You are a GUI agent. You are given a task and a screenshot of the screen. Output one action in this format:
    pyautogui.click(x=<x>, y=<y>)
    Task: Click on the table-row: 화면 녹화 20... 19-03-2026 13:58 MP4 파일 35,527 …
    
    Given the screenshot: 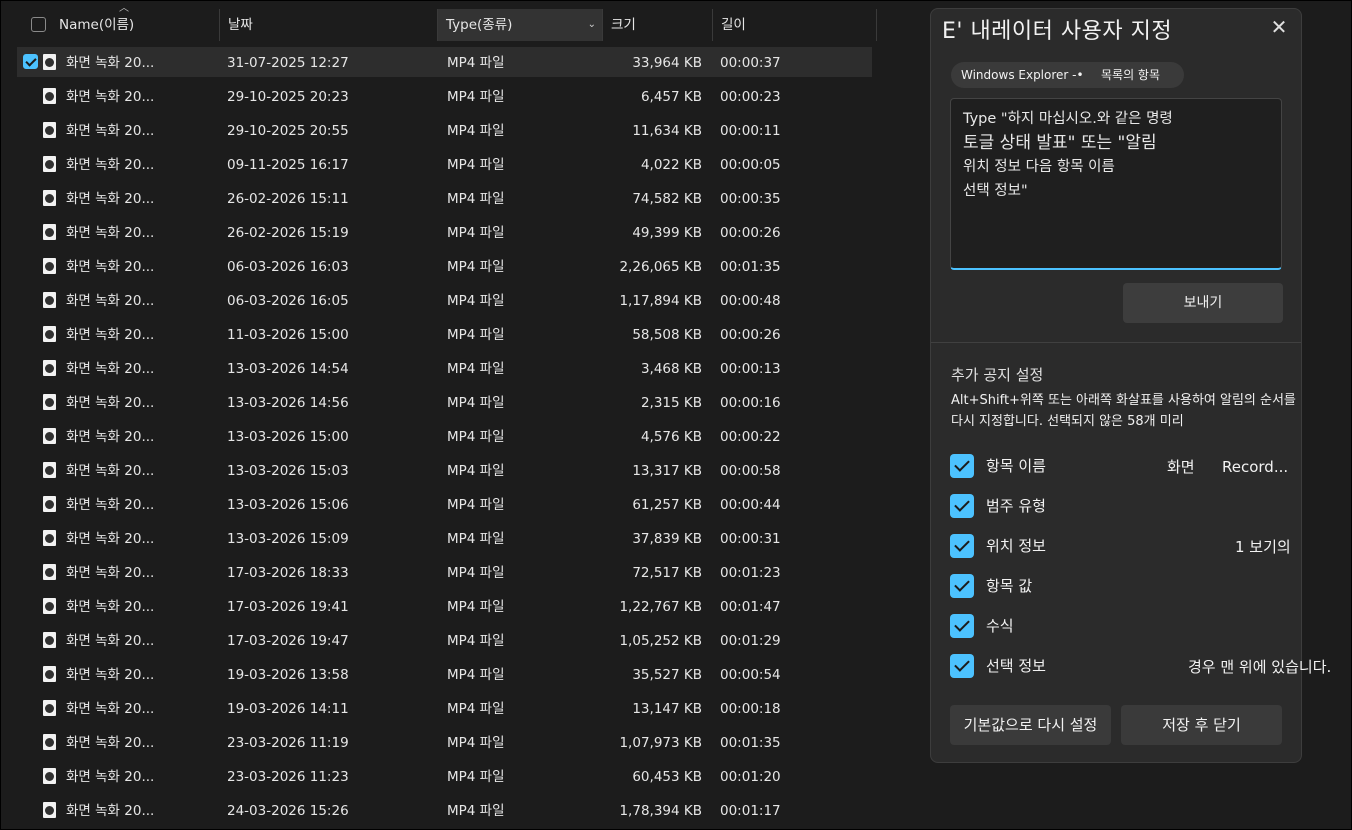 What is the action you would take?
    pyautogui.click(x=444, y=674)
    